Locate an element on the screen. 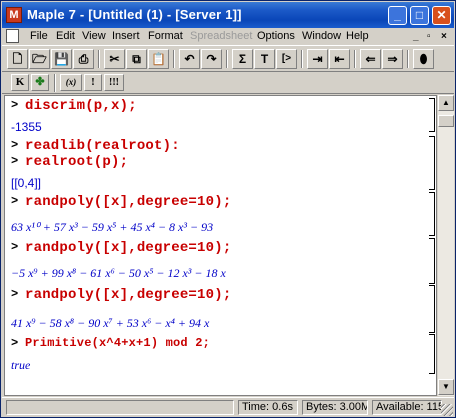 The width and height of the screenshot is (456, 418). status-bar: Time: 0.6s Bytes: 3.00M Available: 115M is located at coordinates (228, 407).